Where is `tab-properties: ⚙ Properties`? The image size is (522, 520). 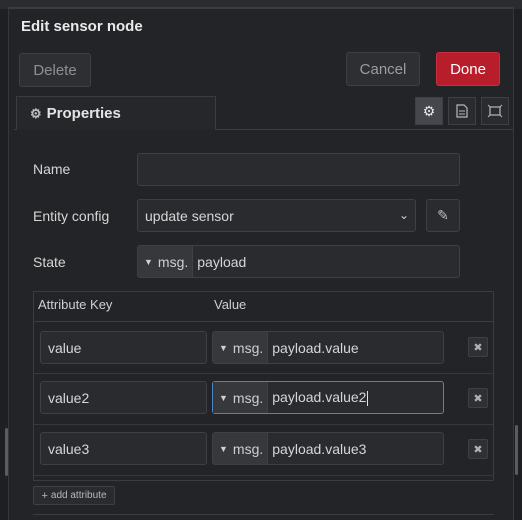
tab-properties: ⚙ Properties is located at coordinates (116, 113).